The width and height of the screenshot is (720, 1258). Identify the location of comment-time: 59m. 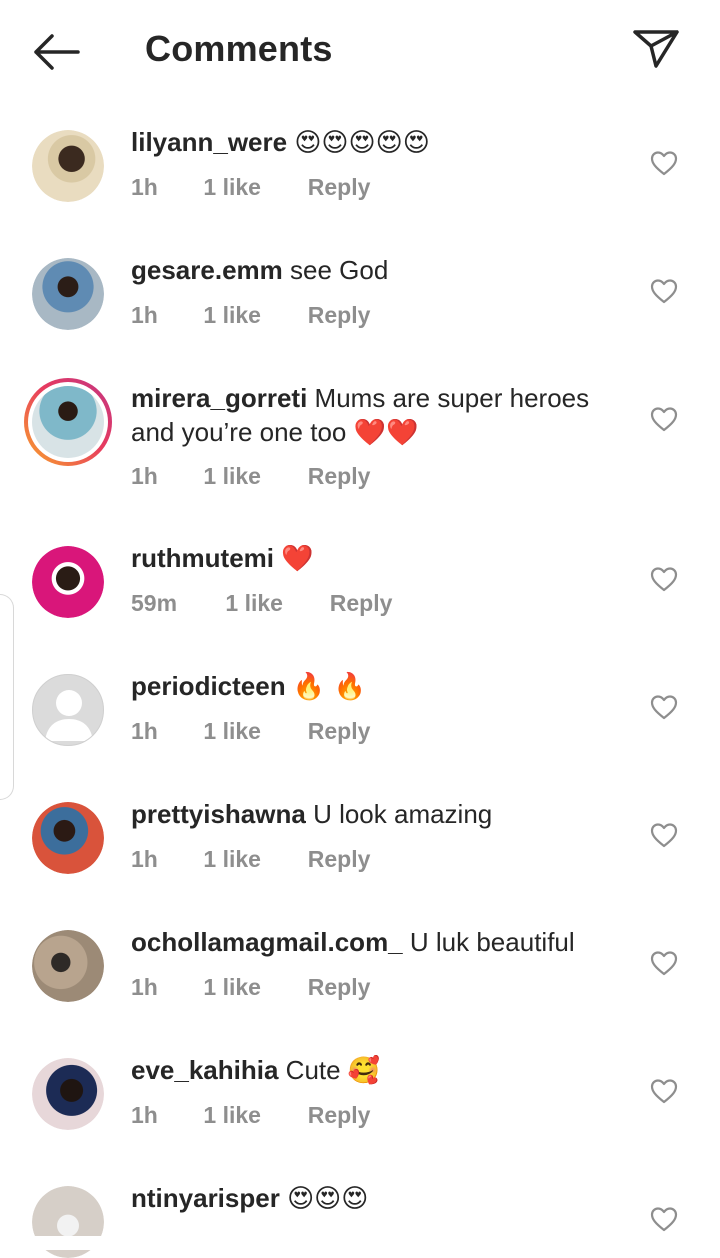
(154, 603).